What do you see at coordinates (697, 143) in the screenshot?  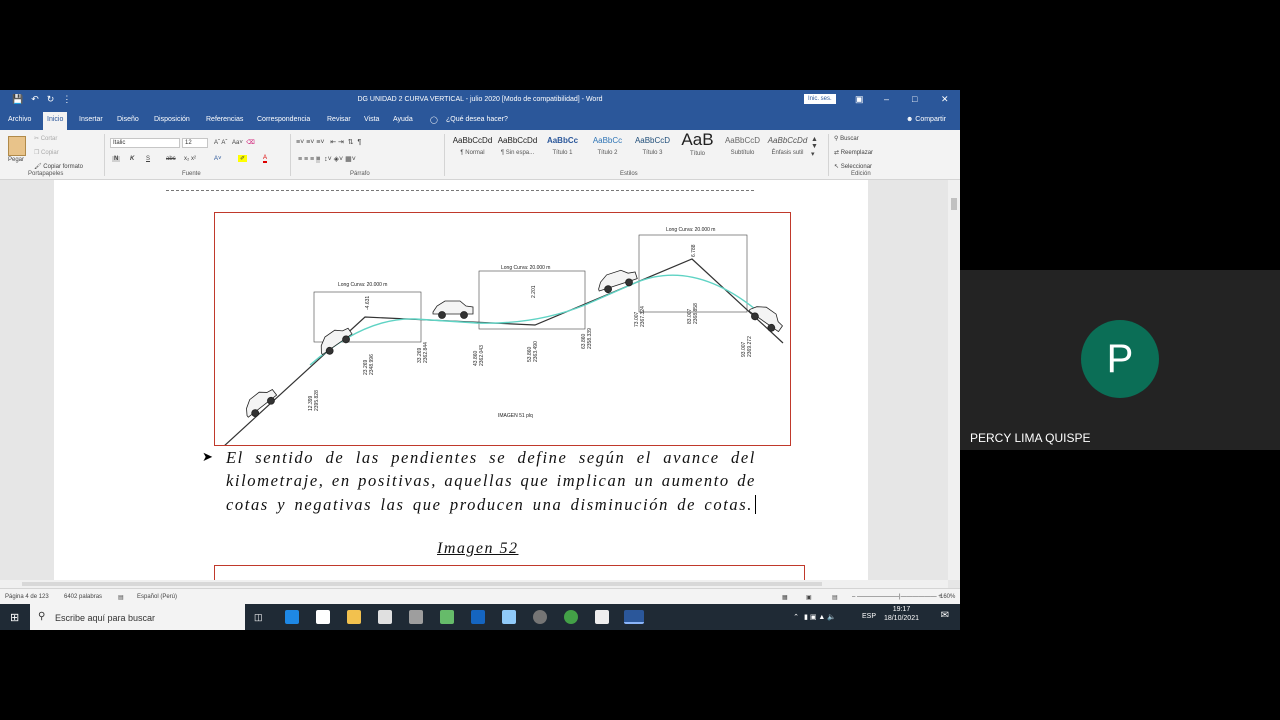 I see `style-title: AaB Título` at bounding box center [697, 143].